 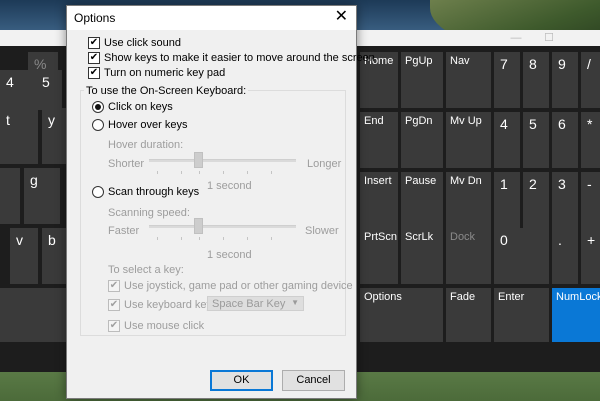 What do you see at coordinates (241, 380) in the screenshot?
I see `ok-button: OK` at bounding box center [241, 380].